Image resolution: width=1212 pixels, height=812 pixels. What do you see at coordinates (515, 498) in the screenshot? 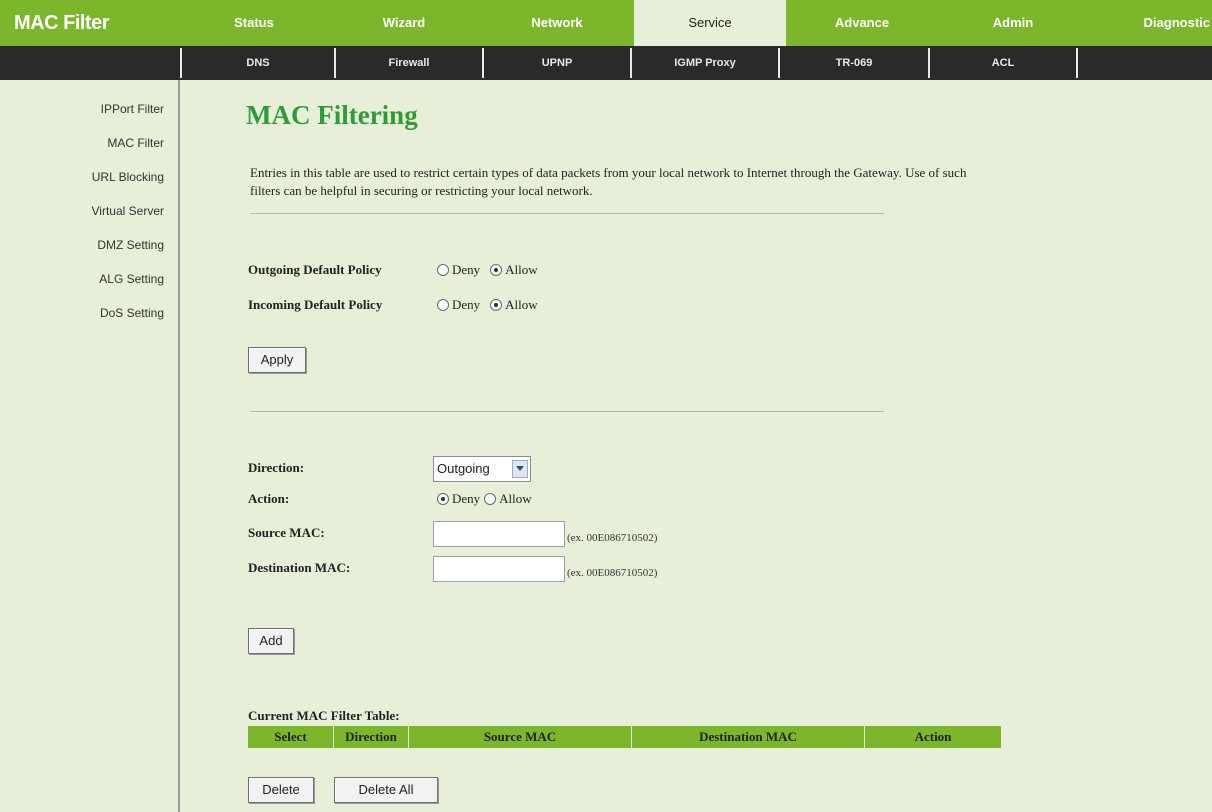
I see `action-allow-label: Allow` at bounding box center [515, 498].